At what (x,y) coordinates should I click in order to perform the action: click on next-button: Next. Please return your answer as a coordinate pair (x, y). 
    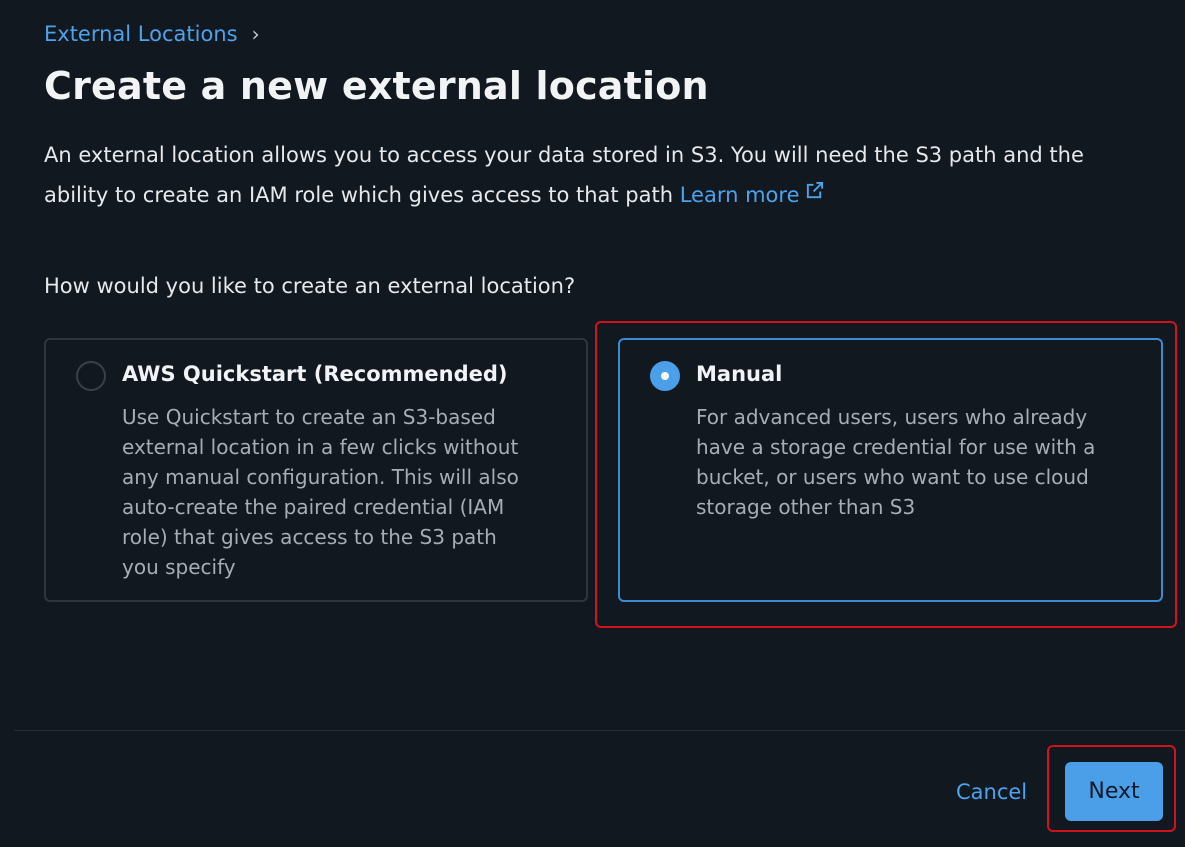
    Looking at the image, I should click on (1114, 791).